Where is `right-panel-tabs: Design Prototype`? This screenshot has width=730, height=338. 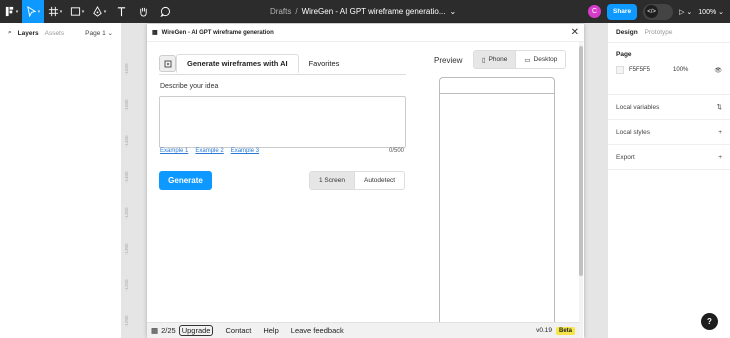
right-panel-tabs: Design Prototype is located at coordinates (669, 33).